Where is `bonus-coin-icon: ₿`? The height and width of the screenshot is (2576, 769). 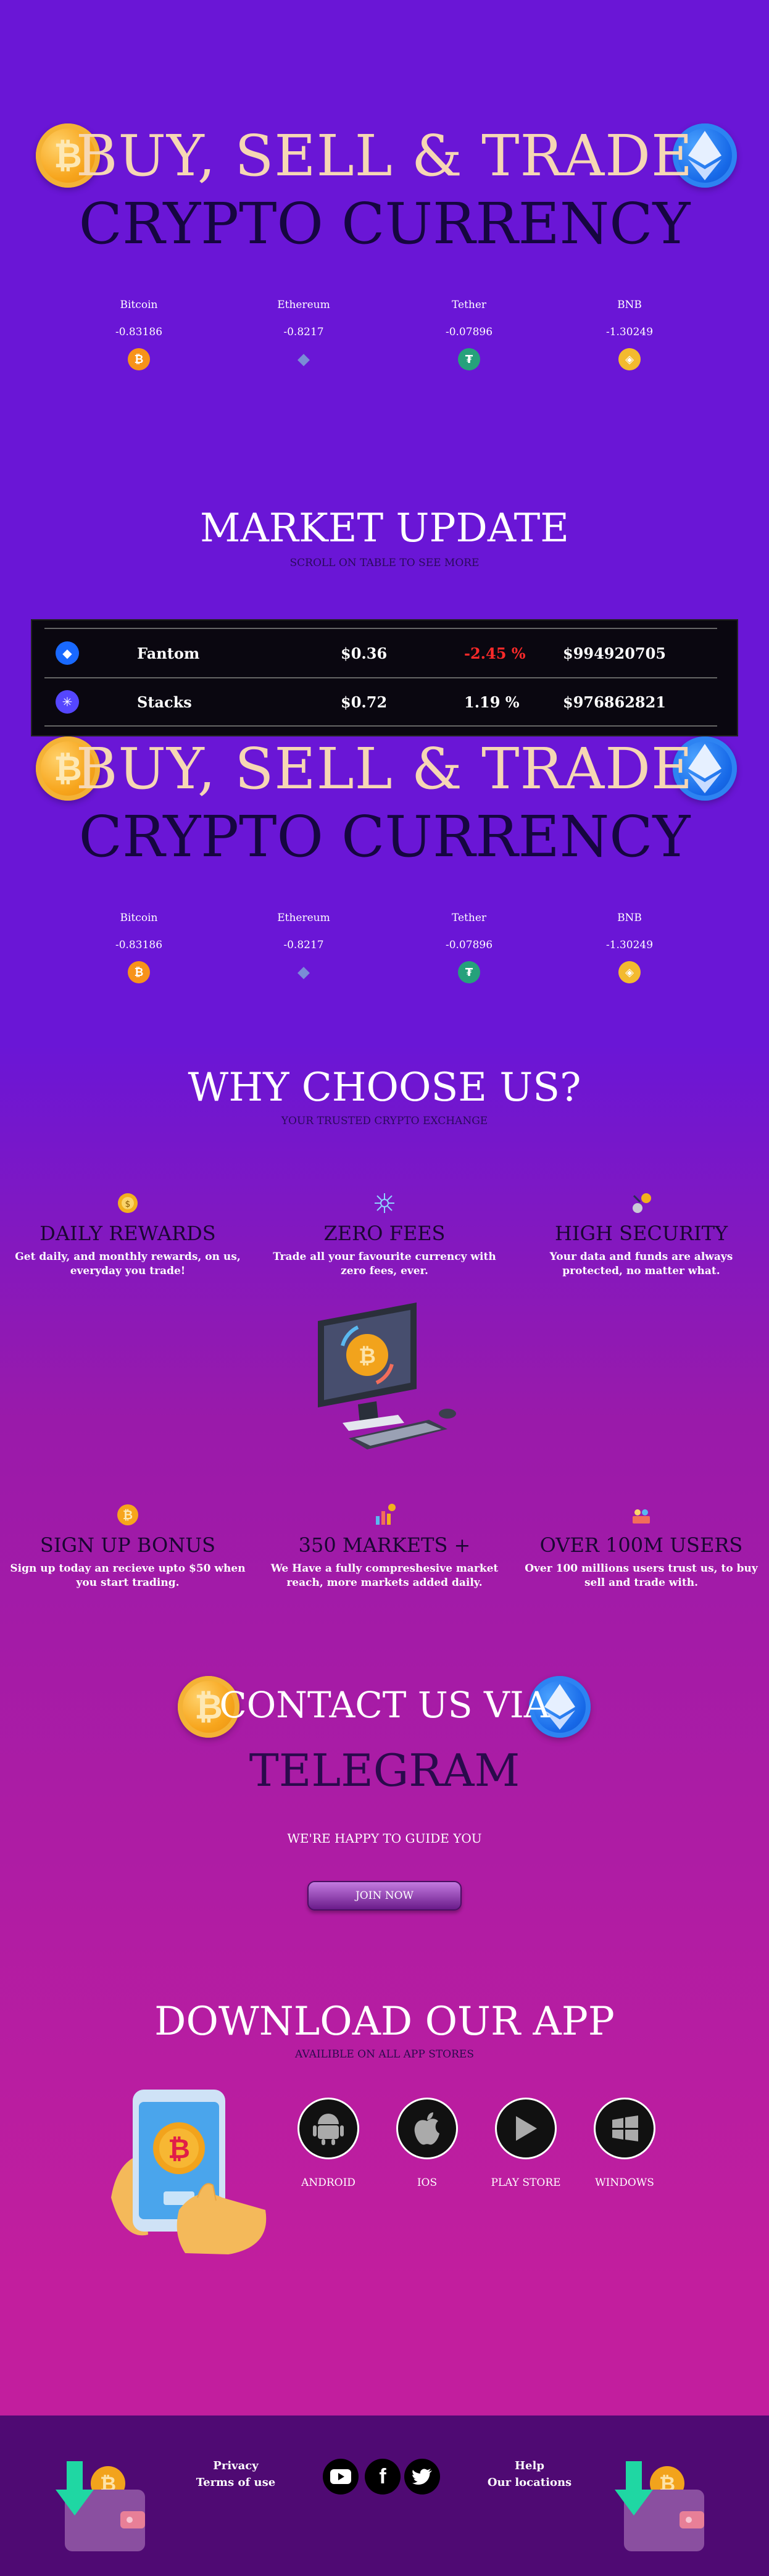
bonus-coin-icon: ₿ is located at coordinates (128, 1515).